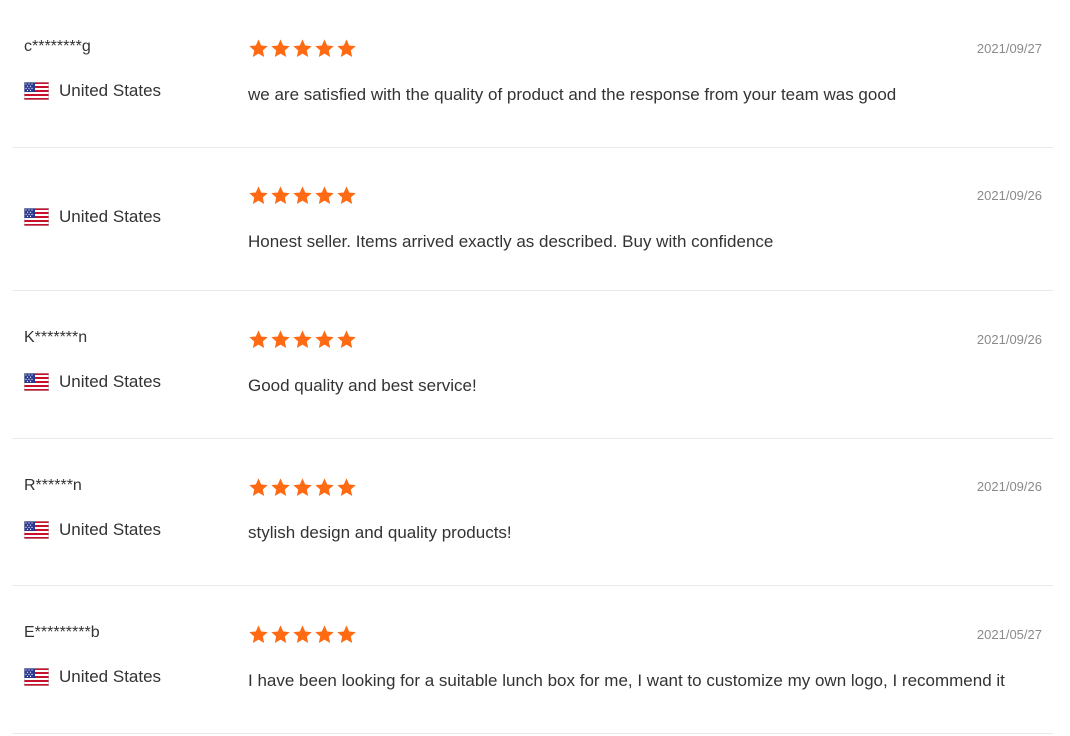  I want to click on review-comment: stylish design and quality products!, so click(380, 532).